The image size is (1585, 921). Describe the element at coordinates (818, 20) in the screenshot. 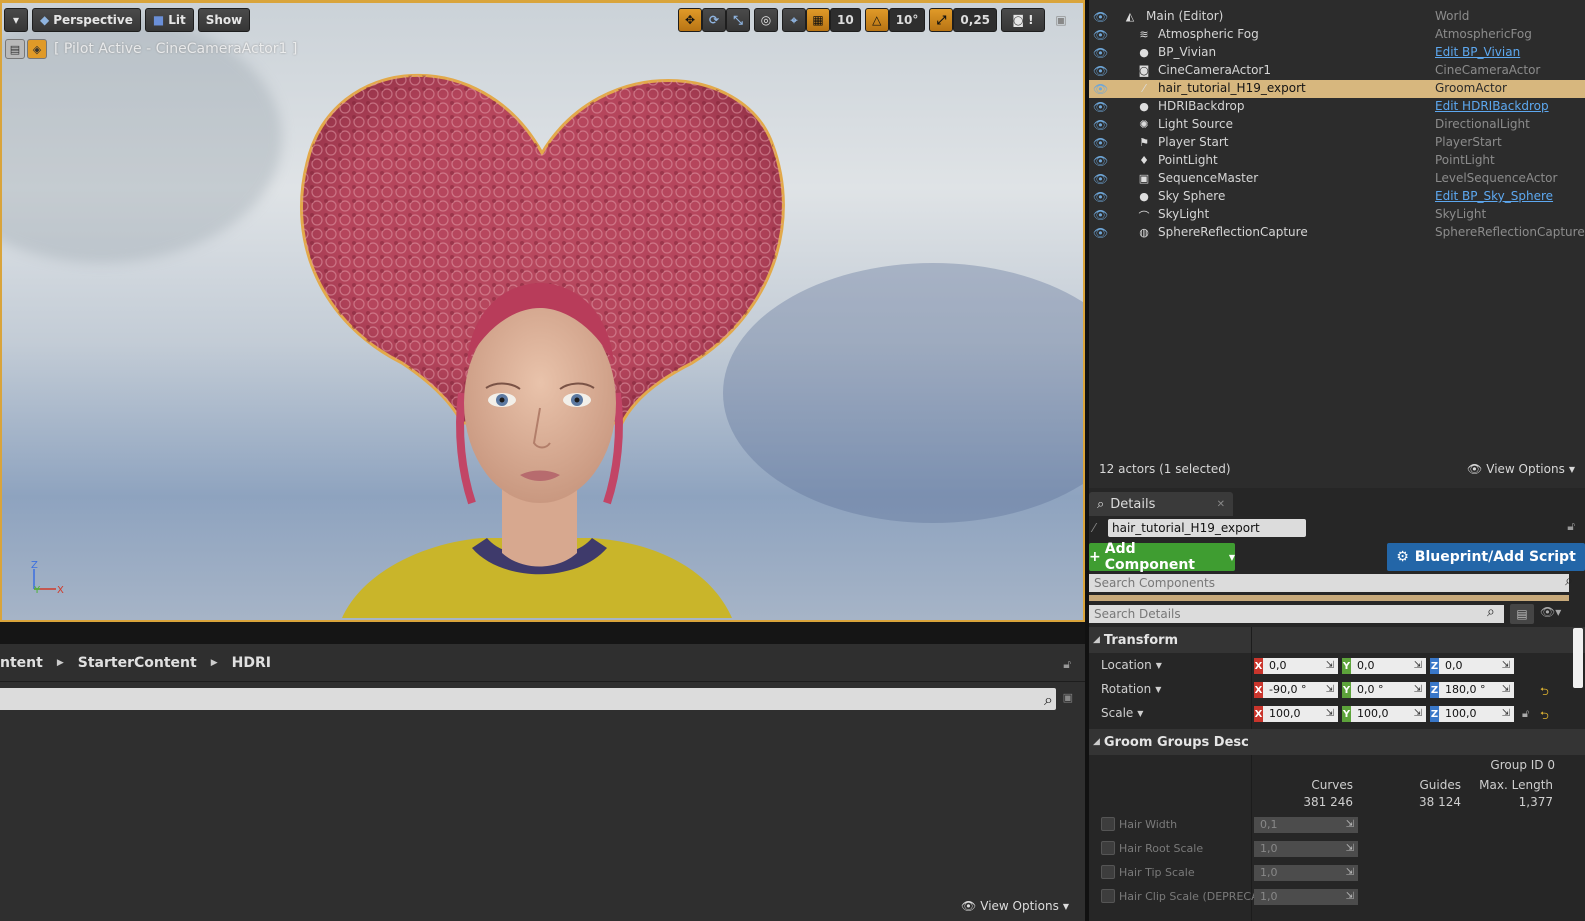

I see `grid-snap-toggle: ▦` at that location.